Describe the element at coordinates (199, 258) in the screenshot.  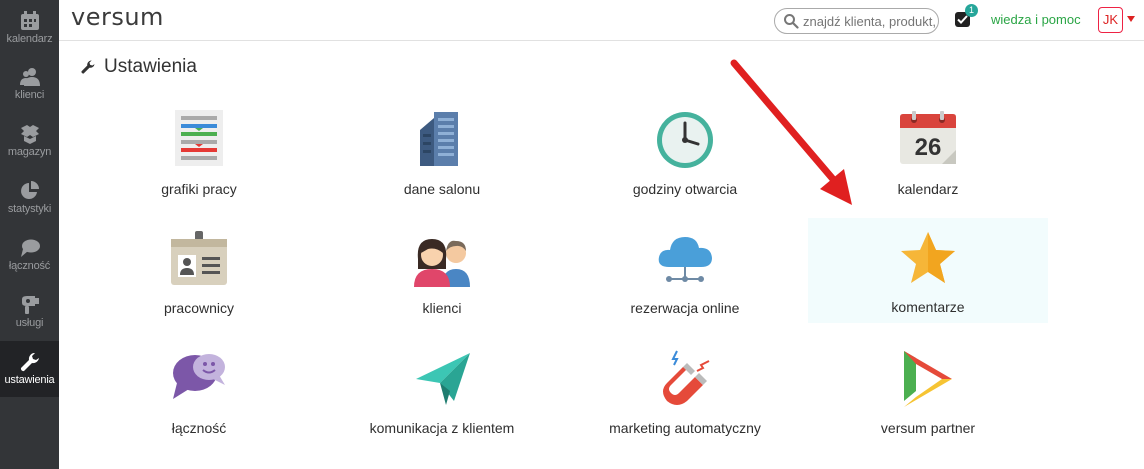
I see `employee-badge-icon` at that location.